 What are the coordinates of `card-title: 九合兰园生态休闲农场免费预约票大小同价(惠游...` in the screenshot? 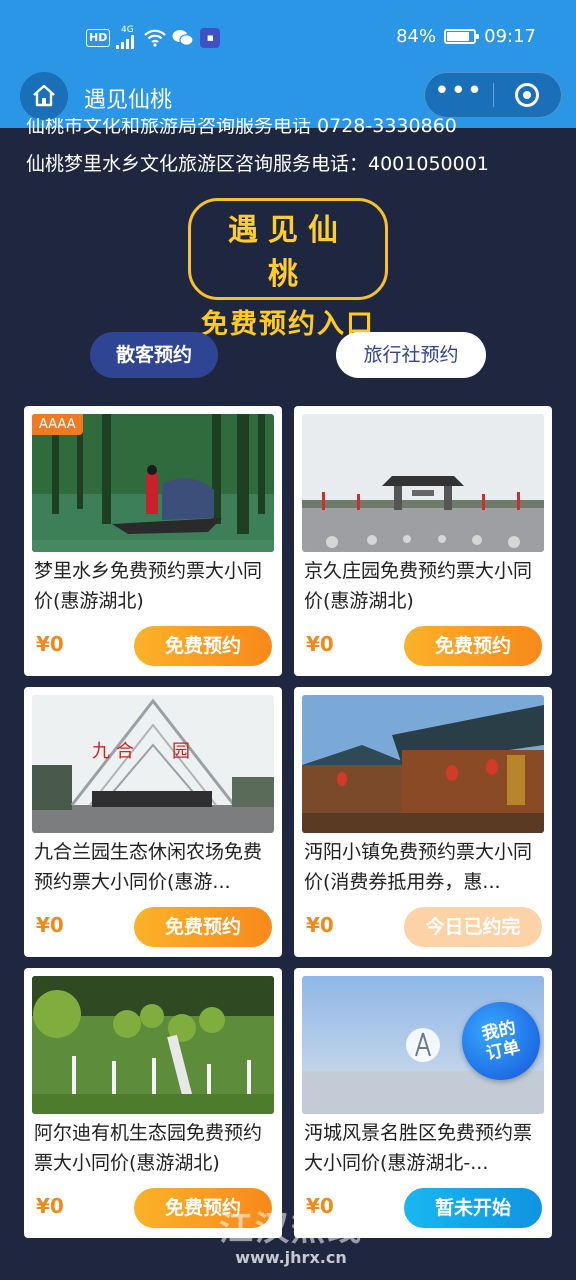 It's located at (148, 867).